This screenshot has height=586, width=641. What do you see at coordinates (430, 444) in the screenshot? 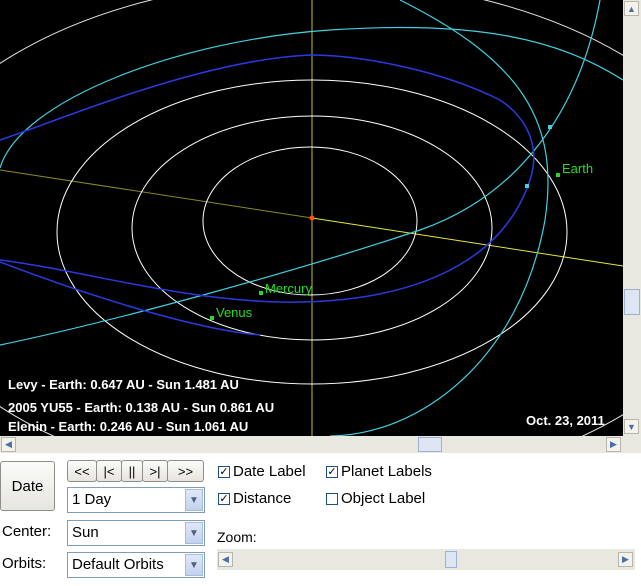
I see `horizontal-scroll-thumb` at bounding box center [430, 444].